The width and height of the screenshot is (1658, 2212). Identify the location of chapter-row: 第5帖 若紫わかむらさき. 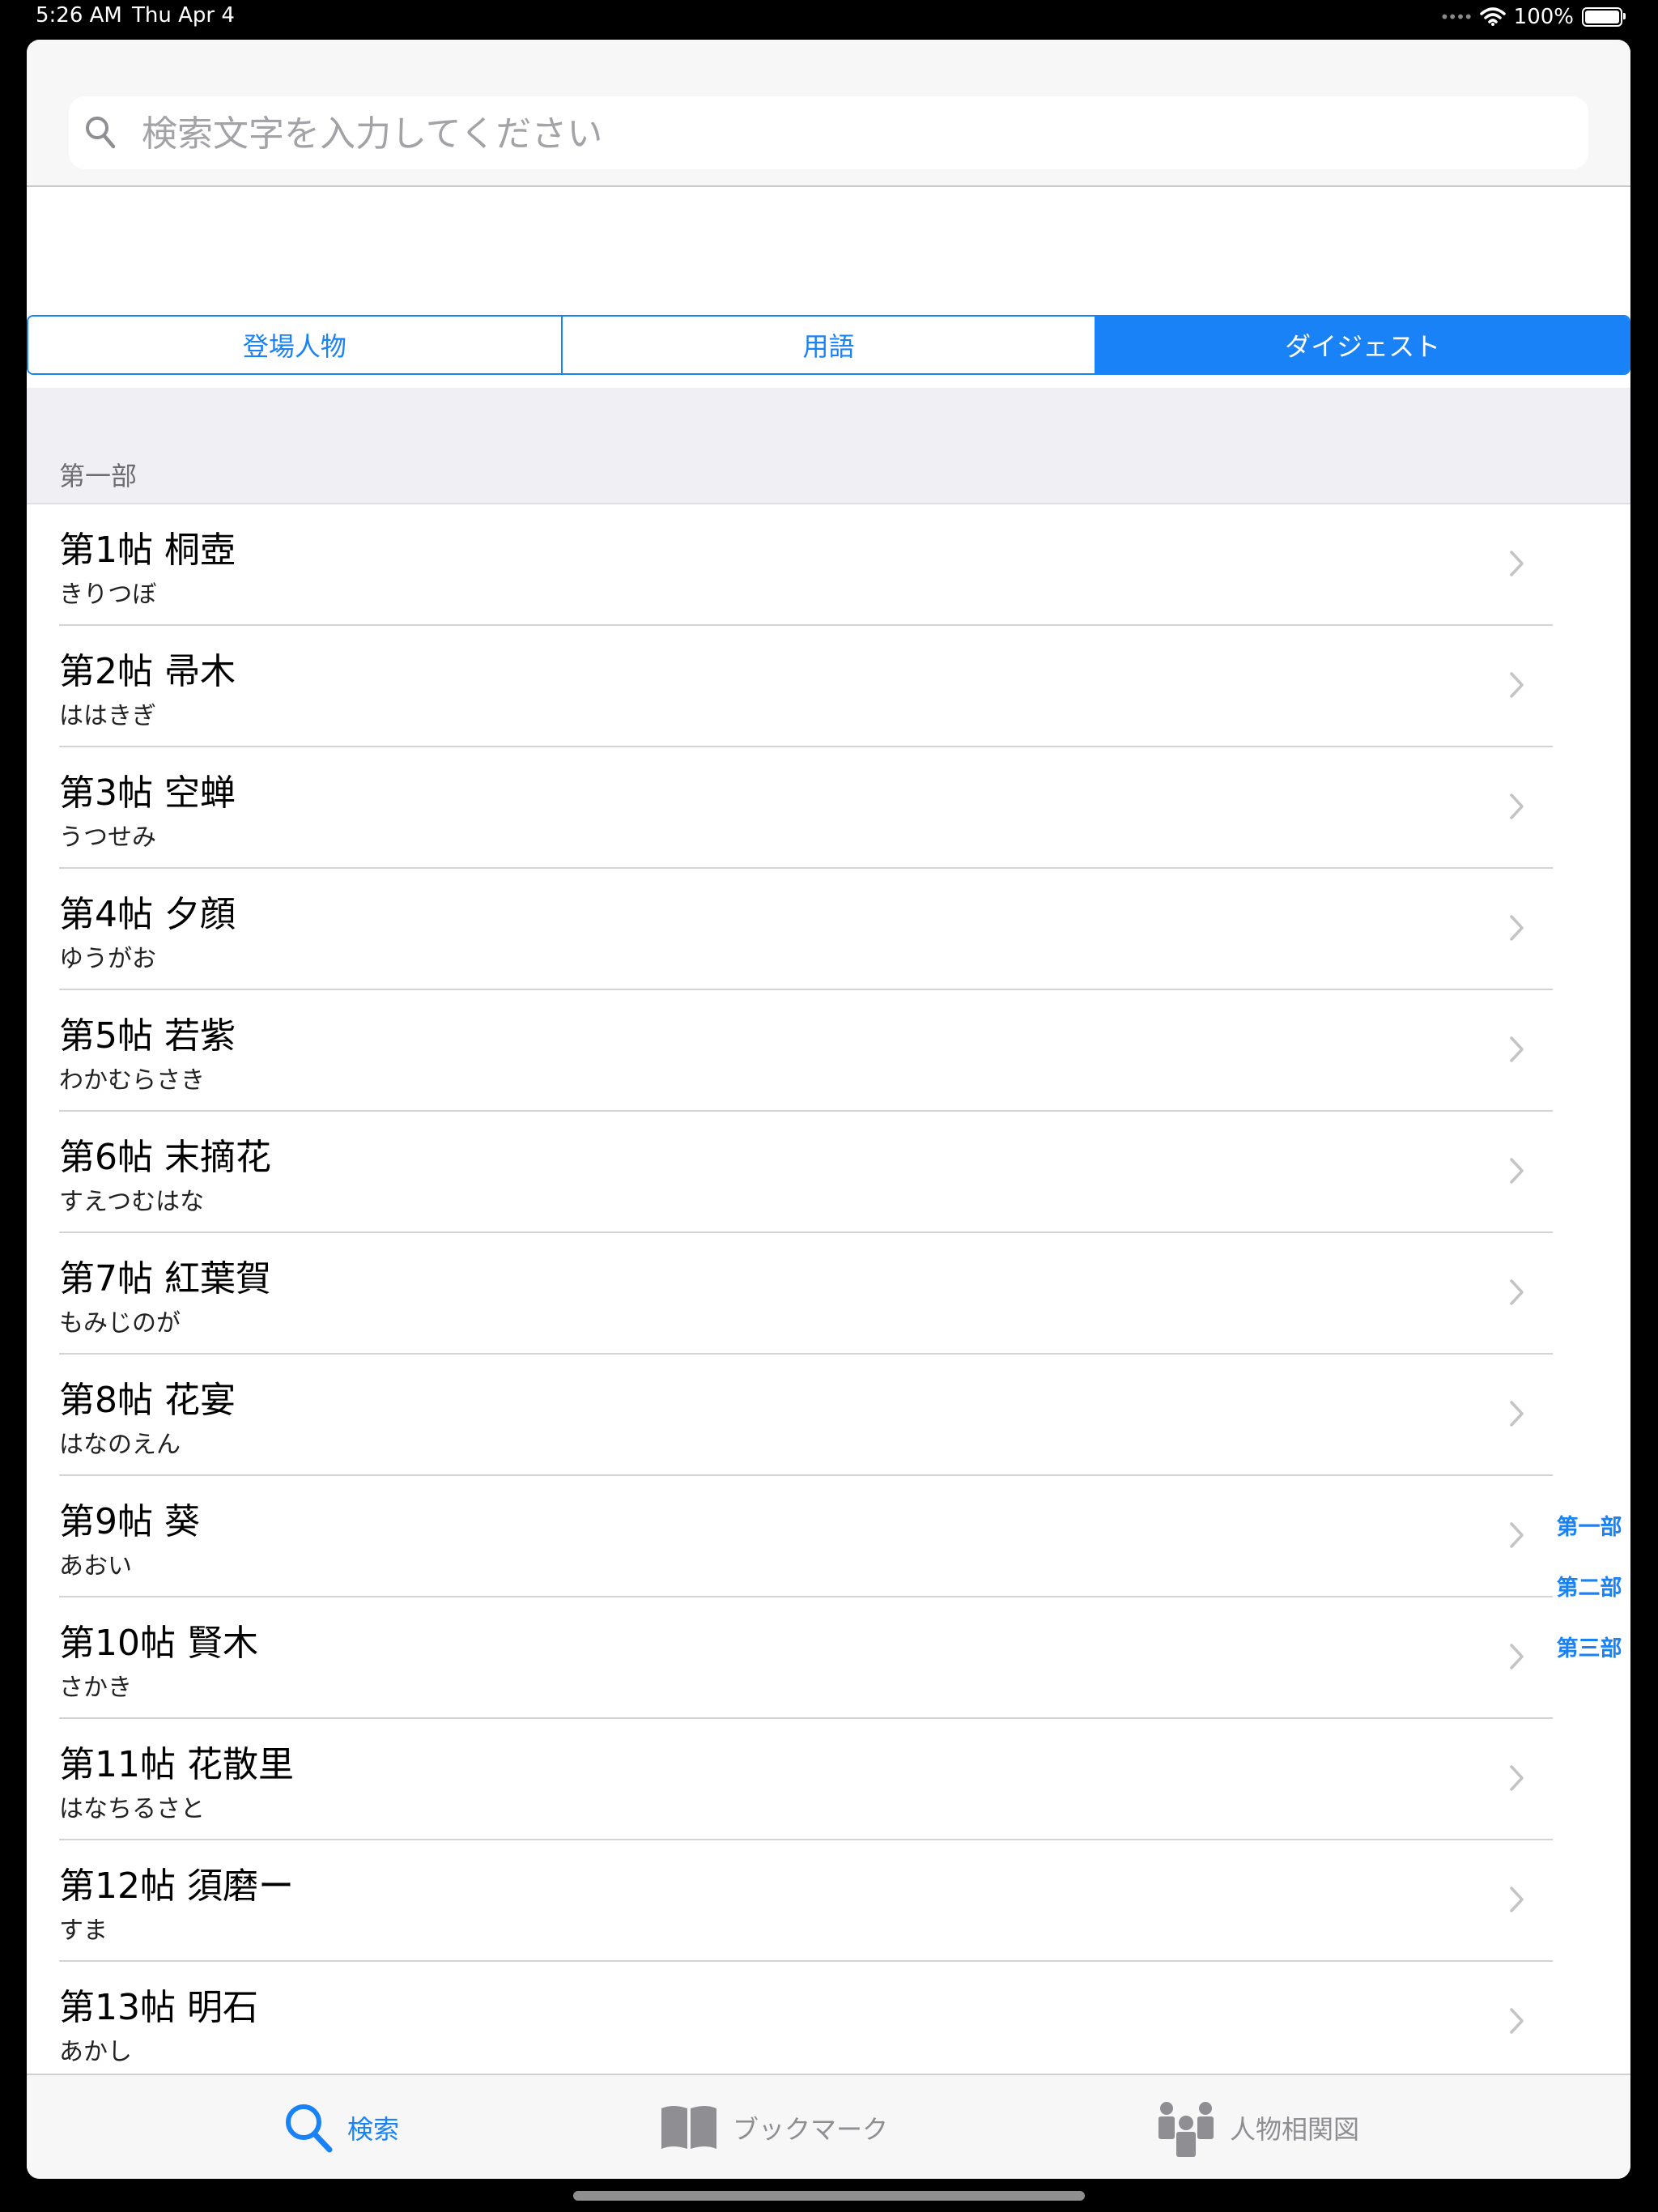
(828, 1051).